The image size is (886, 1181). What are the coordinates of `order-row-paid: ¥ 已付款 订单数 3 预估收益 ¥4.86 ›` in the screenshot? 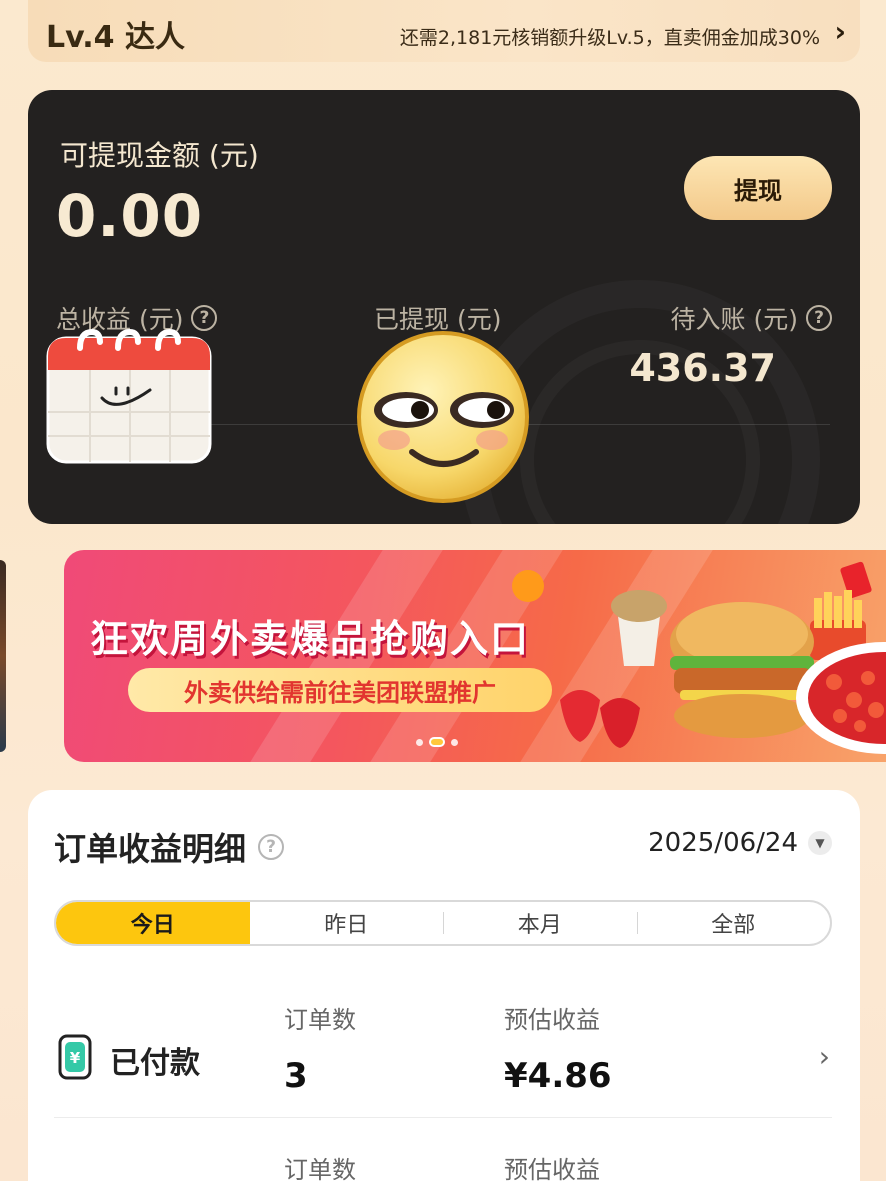 It's located at (443, 1059).